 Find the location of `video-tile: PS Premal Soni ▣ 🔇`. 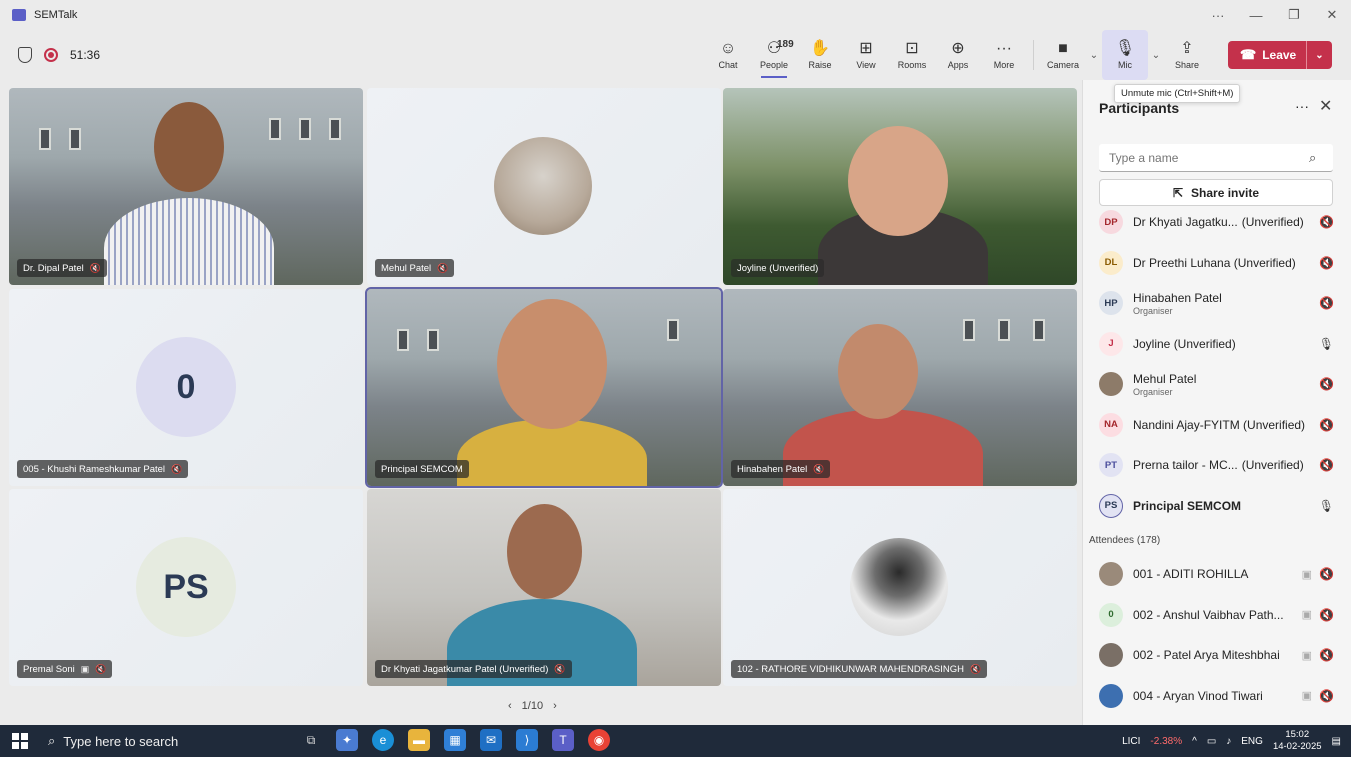

video-tile: PS Premal Soni ▣ 🔇 is located at coordinates (186, 587).